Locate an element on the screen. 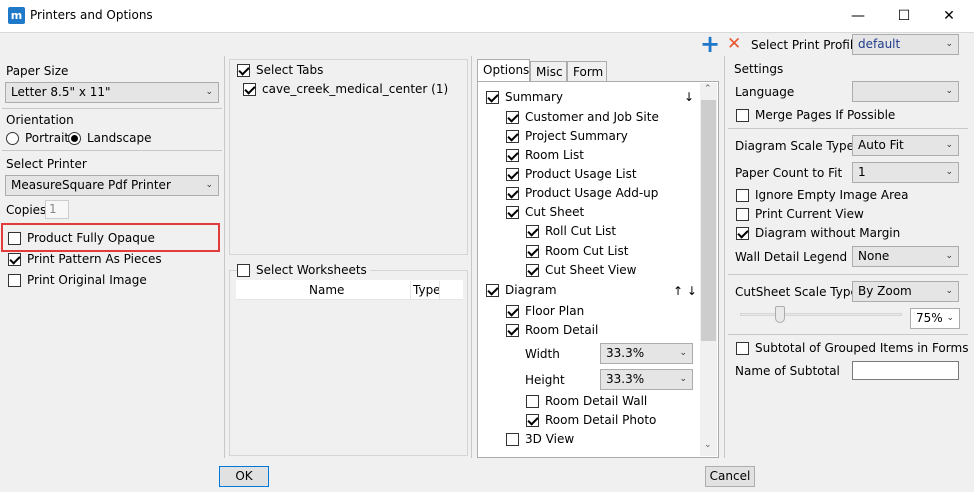 The image size is (974, 492). cut-view-checkbox: Cut Sheet View is located at coordinates (581, 270).